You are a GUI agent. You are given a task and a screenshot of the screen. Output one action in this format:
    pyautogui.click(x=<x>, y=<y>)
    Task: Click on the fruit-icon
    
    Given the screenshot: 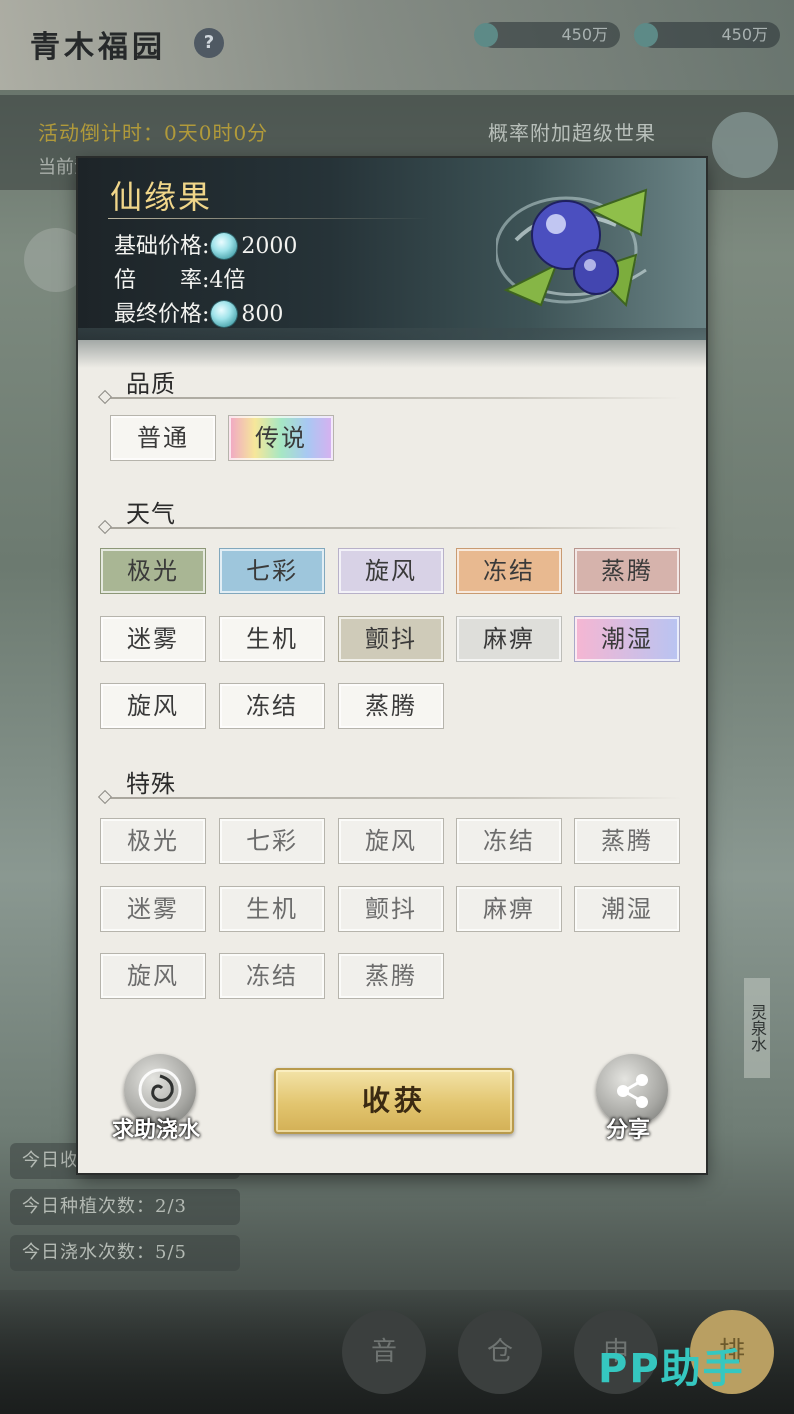 What is the action you would take?
    pyautogui.click(x=572, y=248)
    